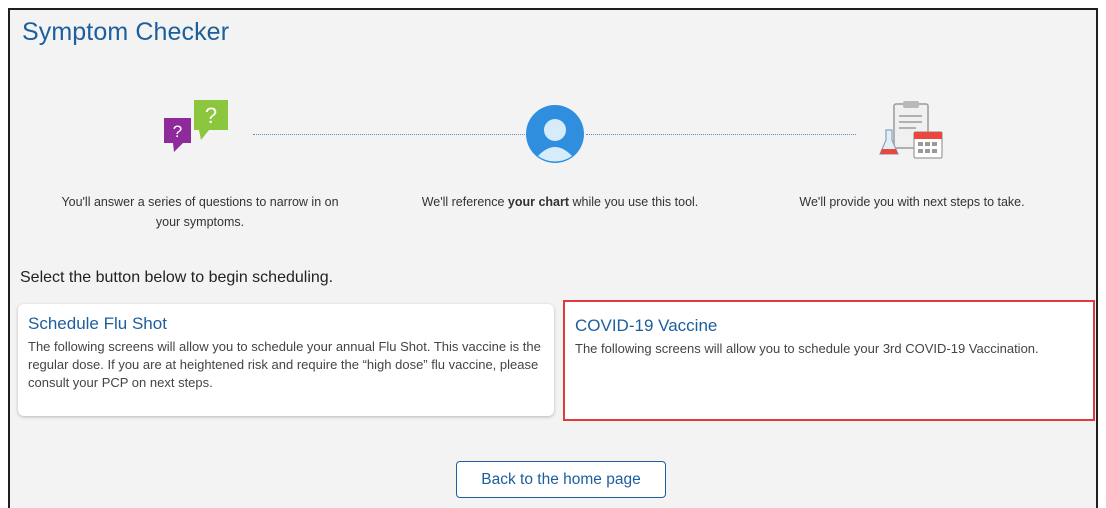 The height and width of the screenshot is (508, 1106). What do you see at coordinates (912, 131) in the screenshot?
I see `clipboard-lab-calendar-icon` at bounding box center [912, 131].